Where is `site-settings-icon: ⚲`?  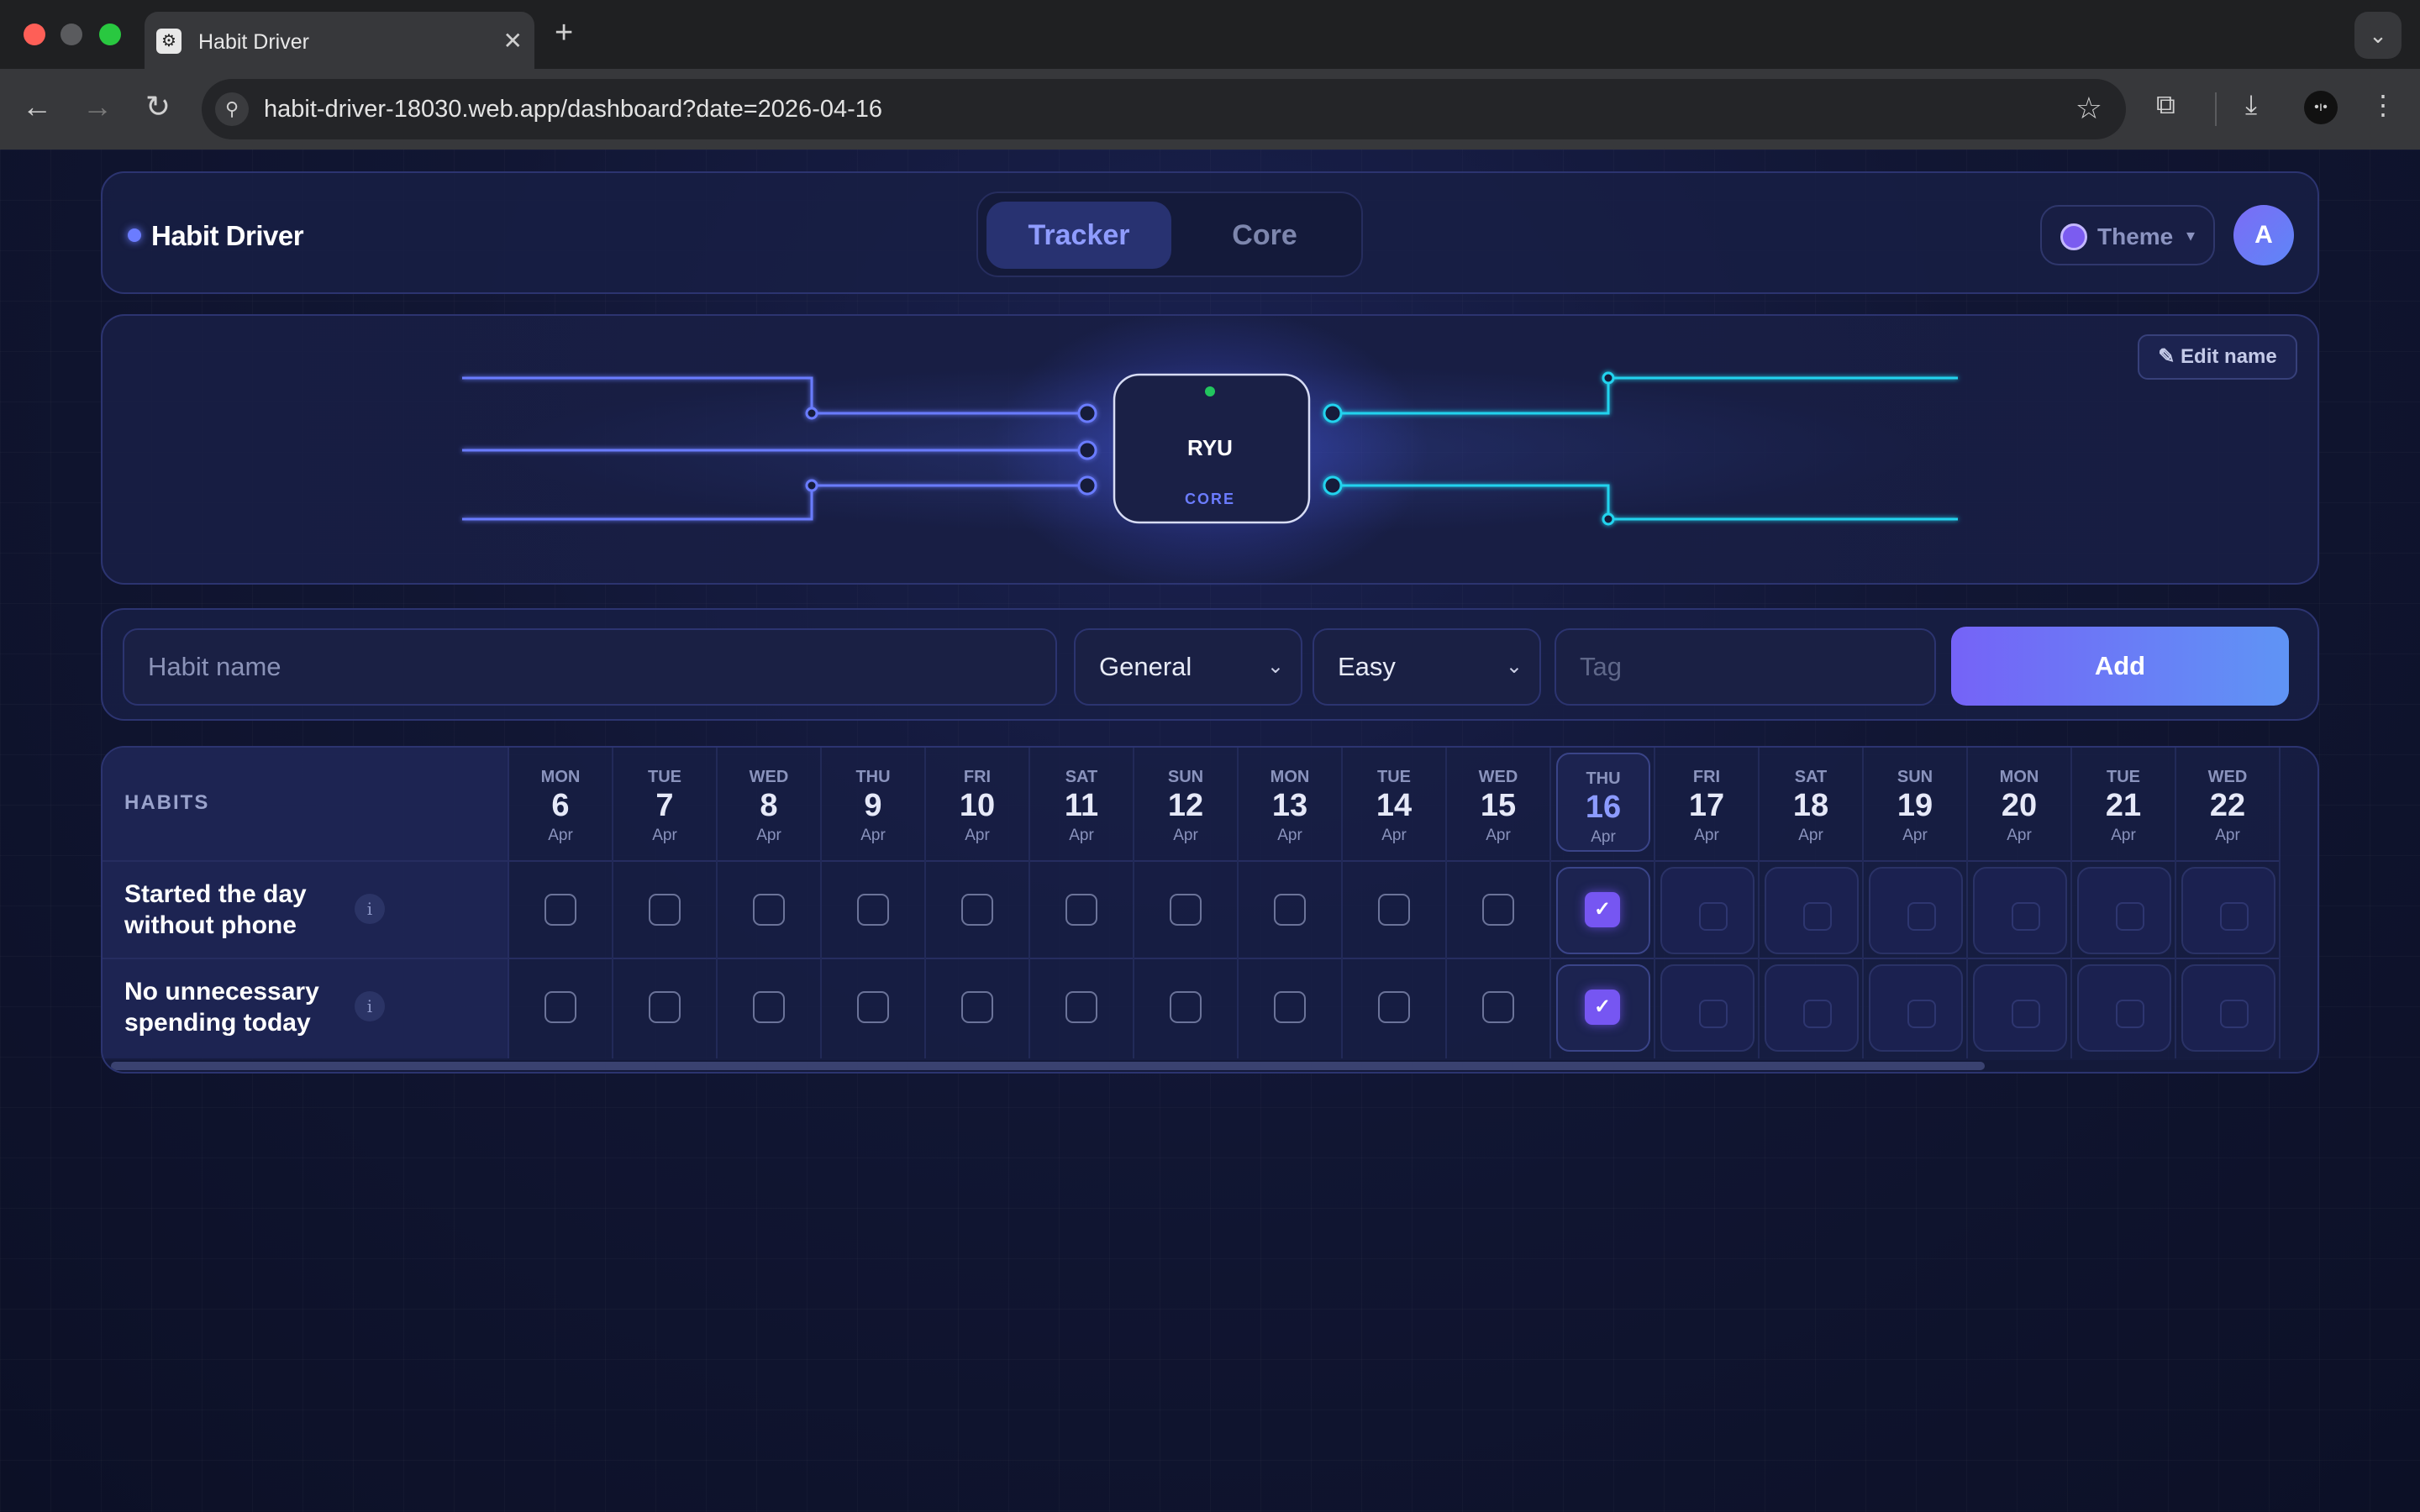
site-settings-icon: ⚲ is located at coordinates (232, 109).